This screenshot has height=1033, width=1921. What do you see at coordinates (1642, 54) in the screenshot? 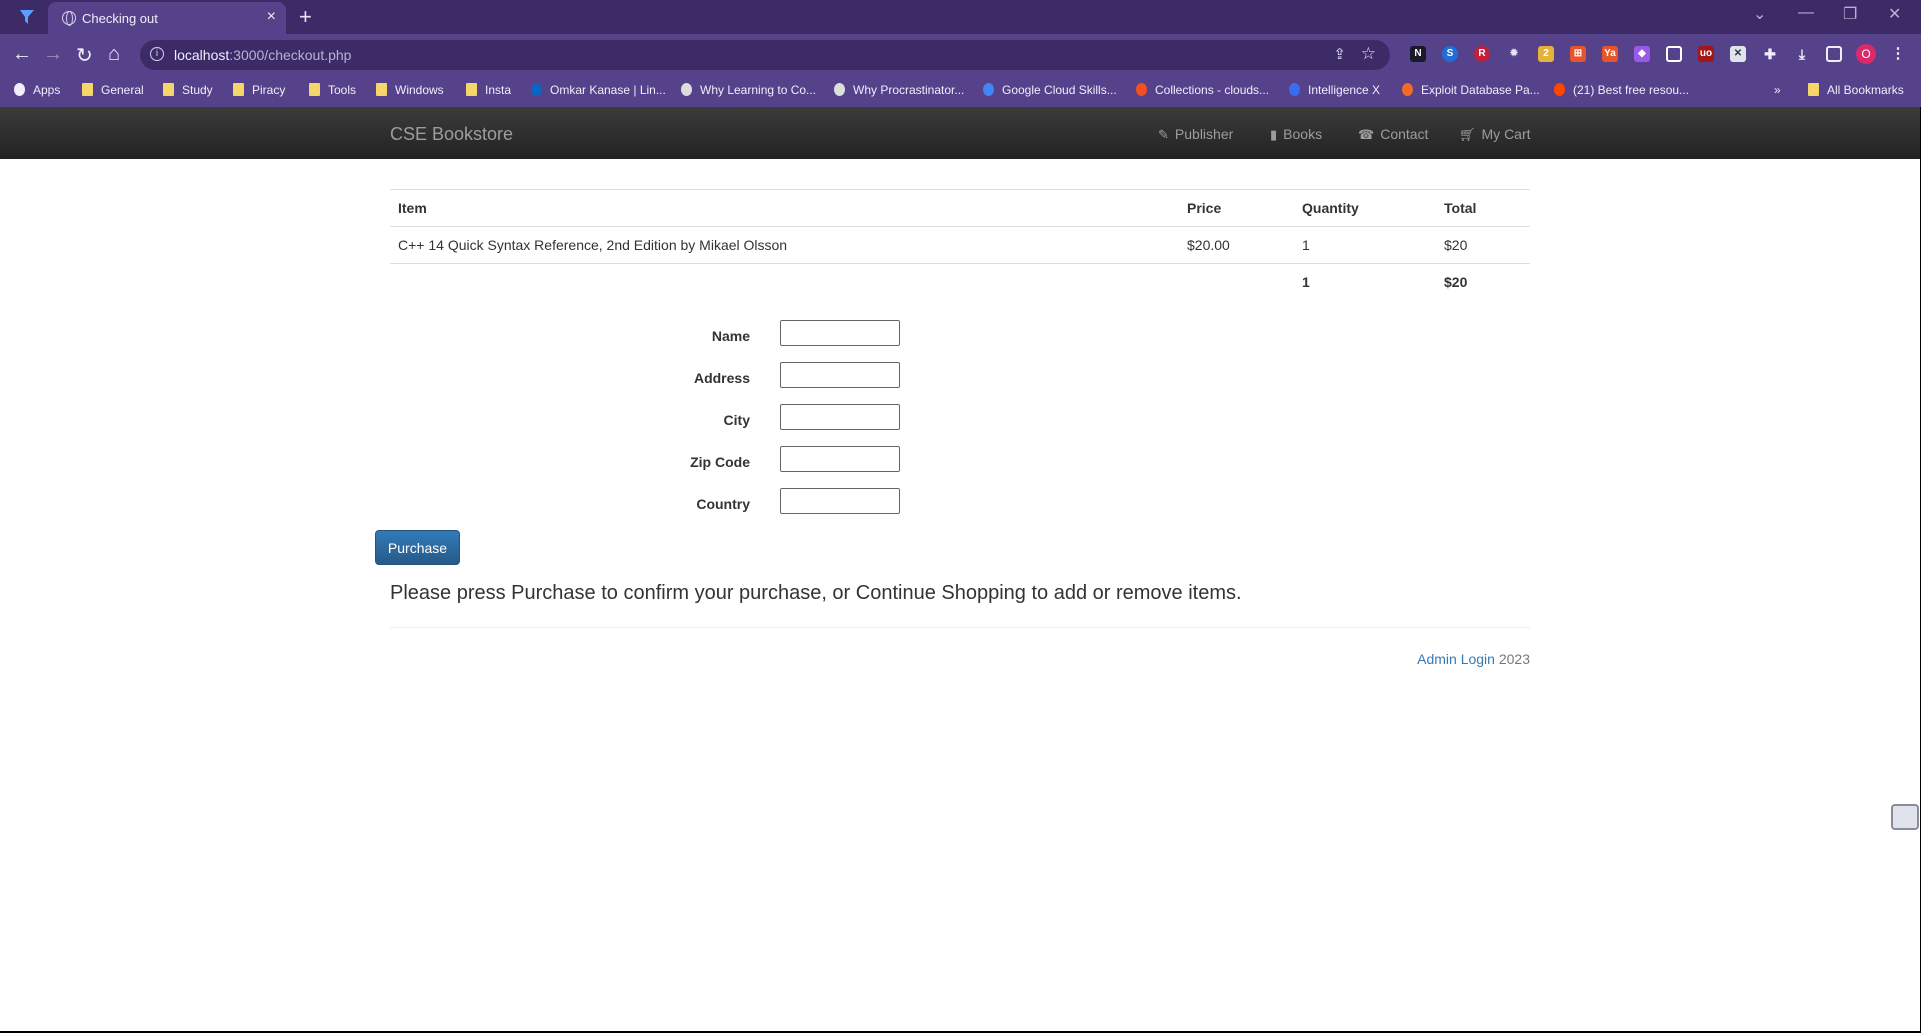
I see `extension-purple-icon: ◆` at bounding box center [1642, 54].